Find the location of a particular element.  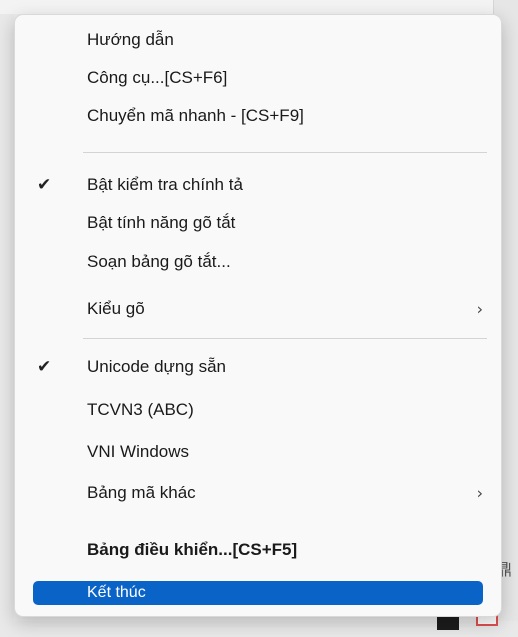

menu-item-bang-dieu-khien: Bảng điều khiển...[CS+F5] is located at coordinates (258, 549).